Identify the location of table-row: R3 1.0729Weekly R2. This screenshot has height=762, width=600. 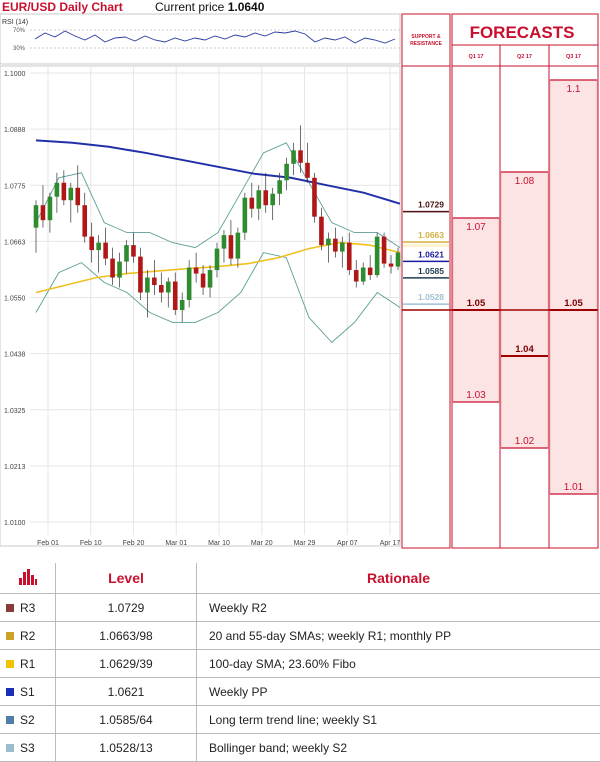
(300, 608).